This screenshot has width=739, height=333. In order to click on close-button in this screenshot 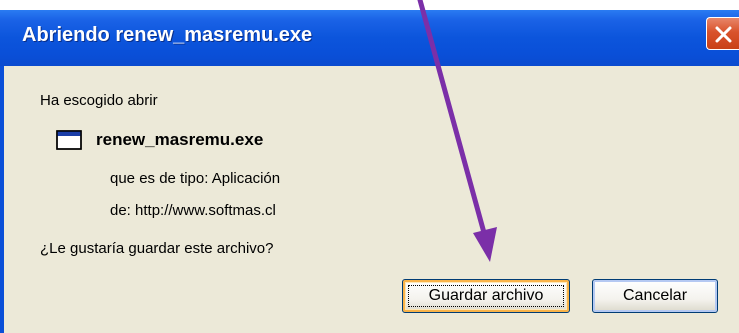, I will do `click(722, 33)`.